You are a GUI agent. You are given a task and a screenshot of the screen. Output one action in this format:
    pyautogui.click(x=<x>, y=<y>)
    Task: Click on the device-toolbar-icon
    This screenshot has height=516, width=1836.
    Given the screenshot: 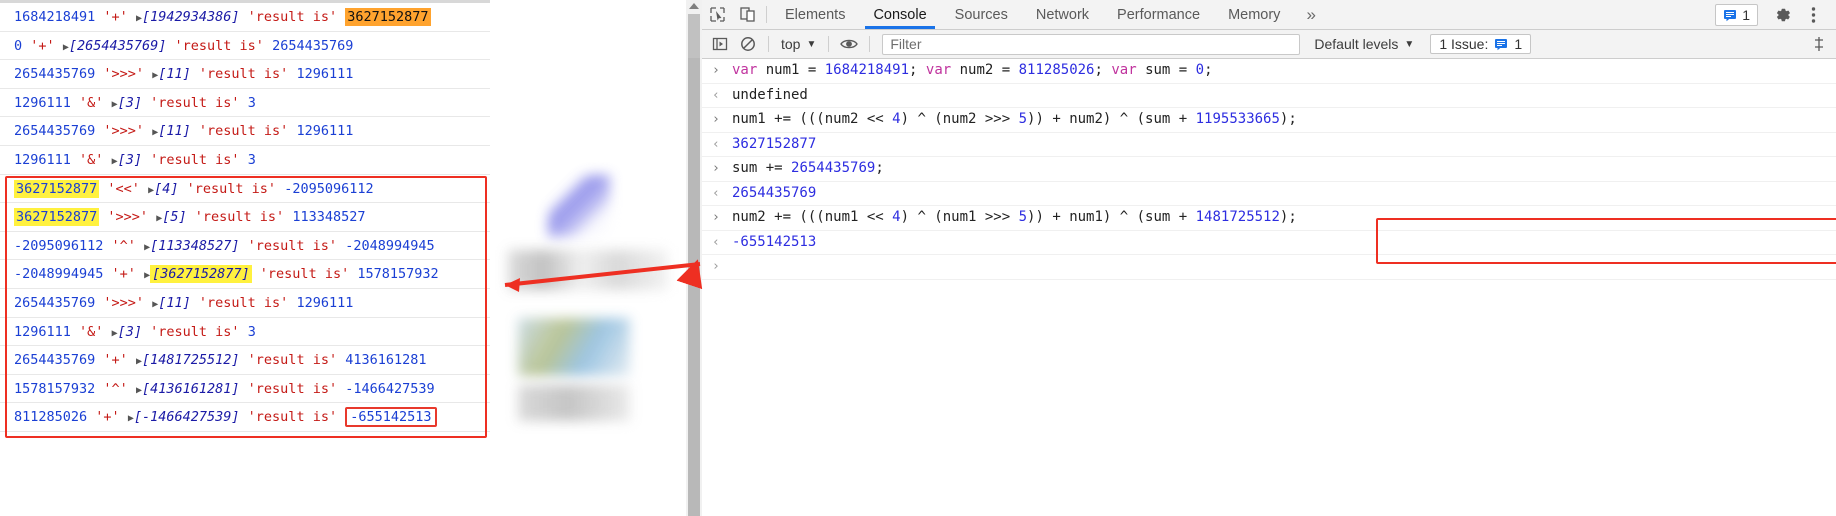 What is the action you would take?
    pyautogui.click(x=747, y=14)
    